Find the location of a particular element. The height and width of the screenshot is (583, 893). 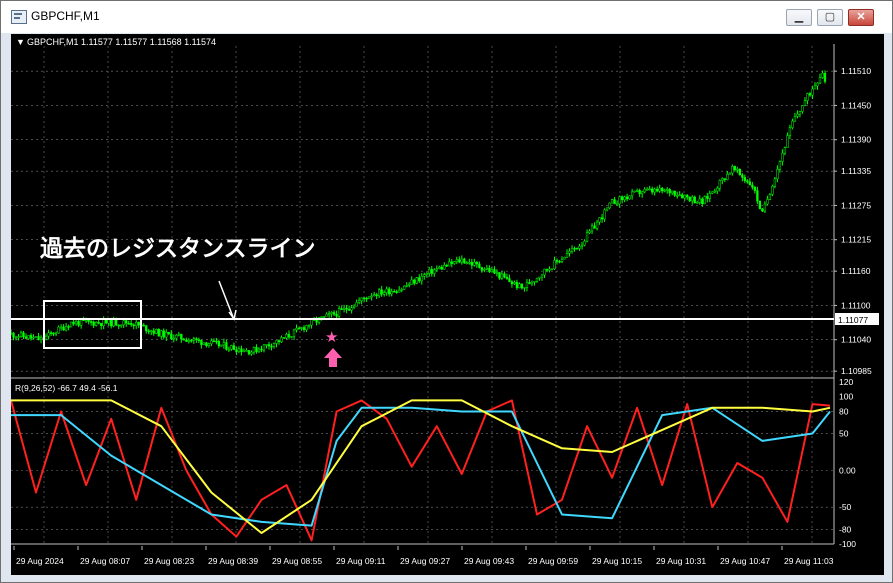

price-axis-label: 1.10985 is located at coordinates (856, 371).